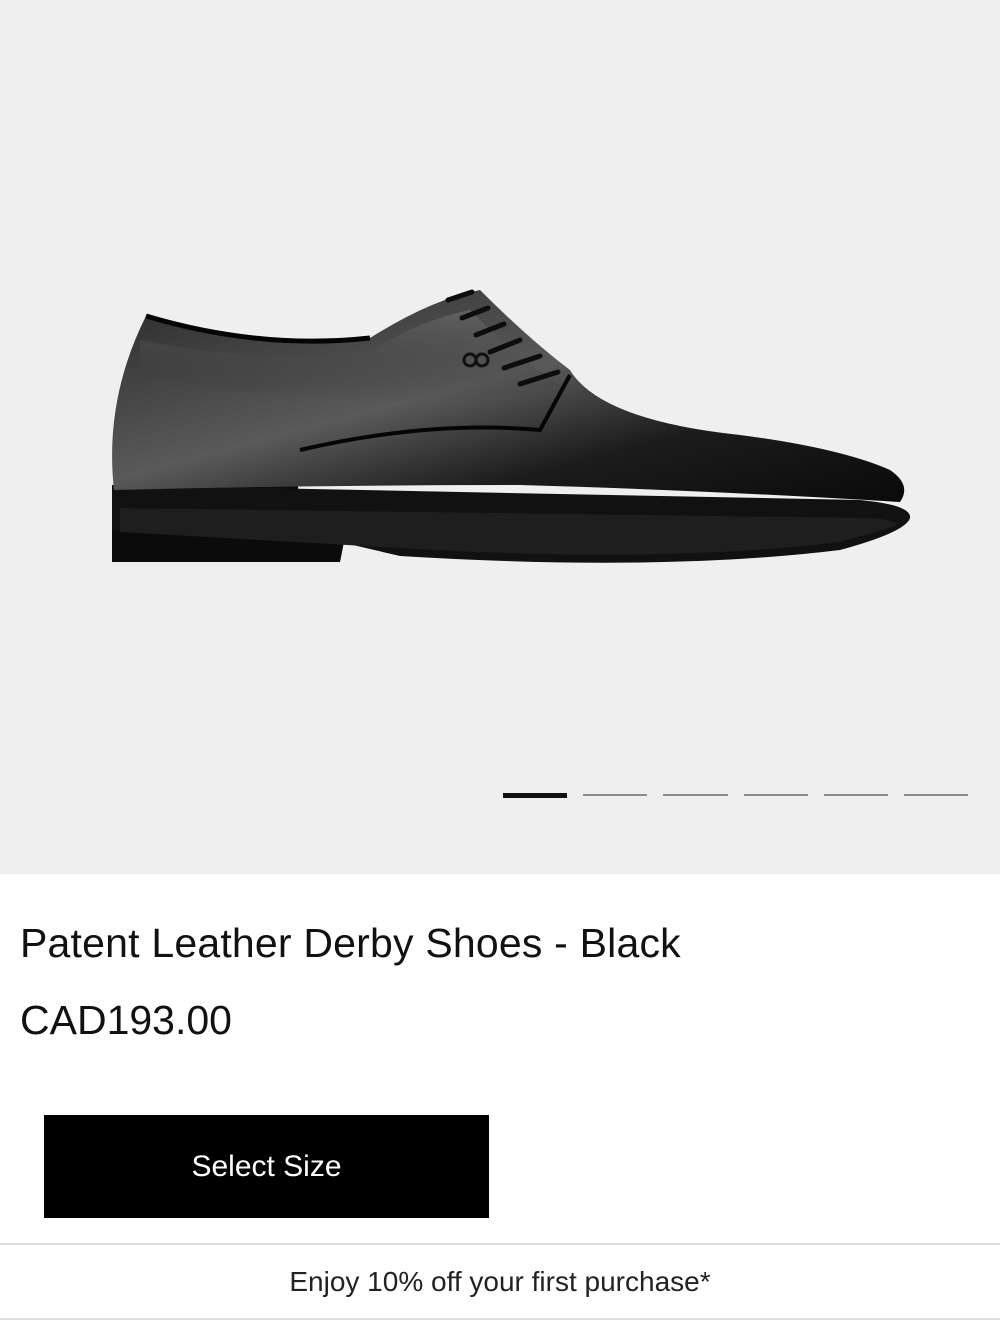  Describe the element at coordinates (350, 943) in the screenshot. I see `product-title: Patent Leather Derby Shoes - Black` at that location.